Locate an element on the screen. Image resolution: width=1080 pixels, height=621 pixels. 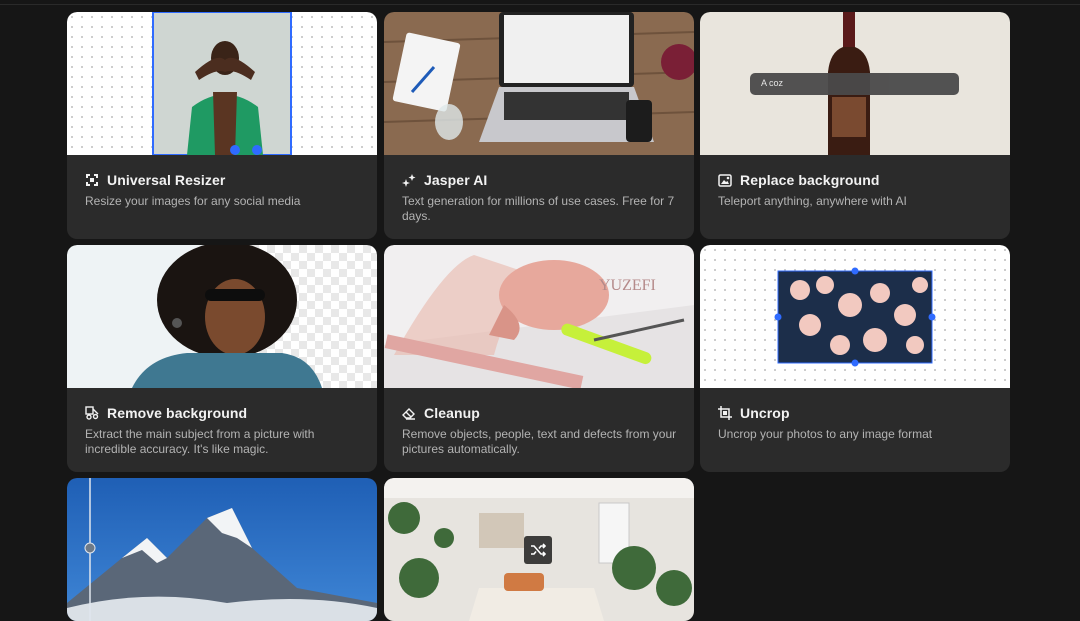
prompt-input: A coz is located at coordinates (854, 84).